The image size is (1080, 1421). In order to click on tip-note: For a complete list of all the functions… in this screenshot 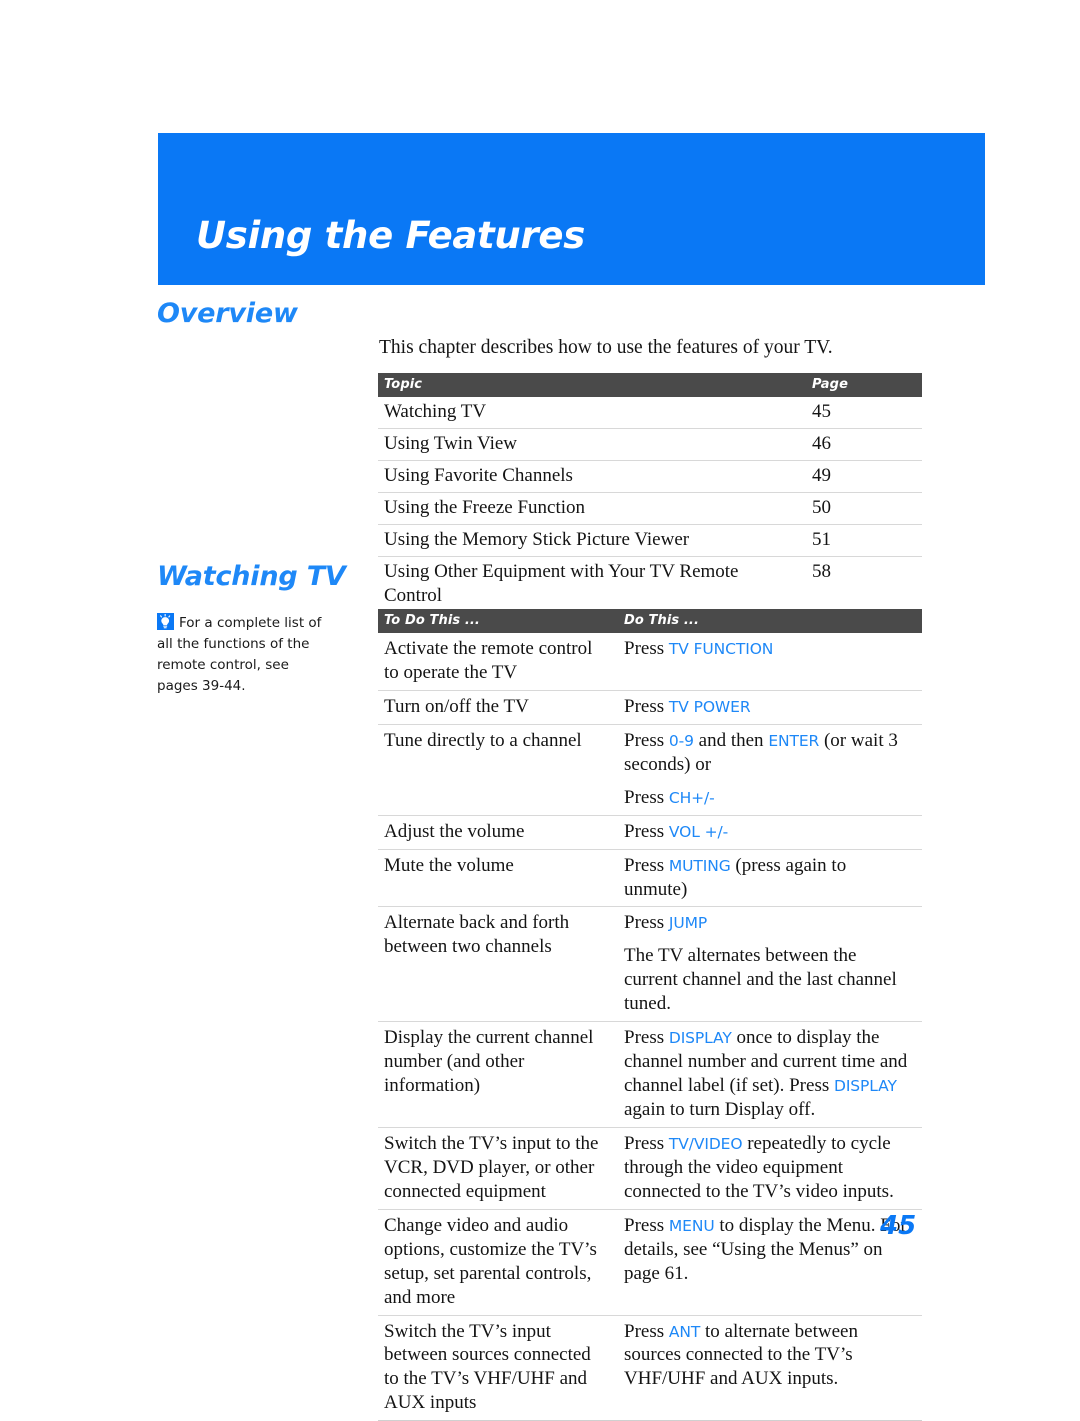, I will do `click(245, 655)`.